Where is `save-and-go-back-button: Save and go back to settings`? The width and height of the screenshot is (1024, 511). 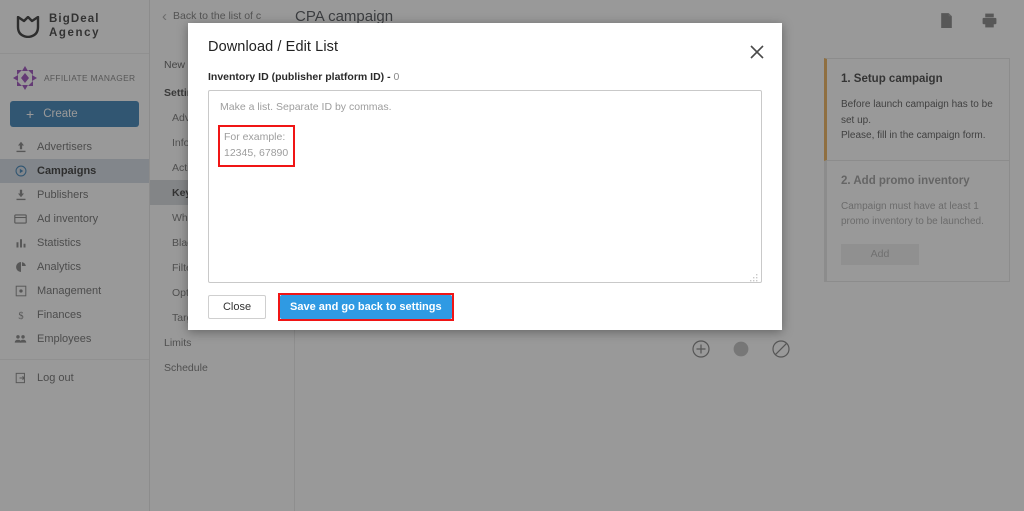 save-and-go-back-button: Save and go back to settings is located at coordinates (366, 307).